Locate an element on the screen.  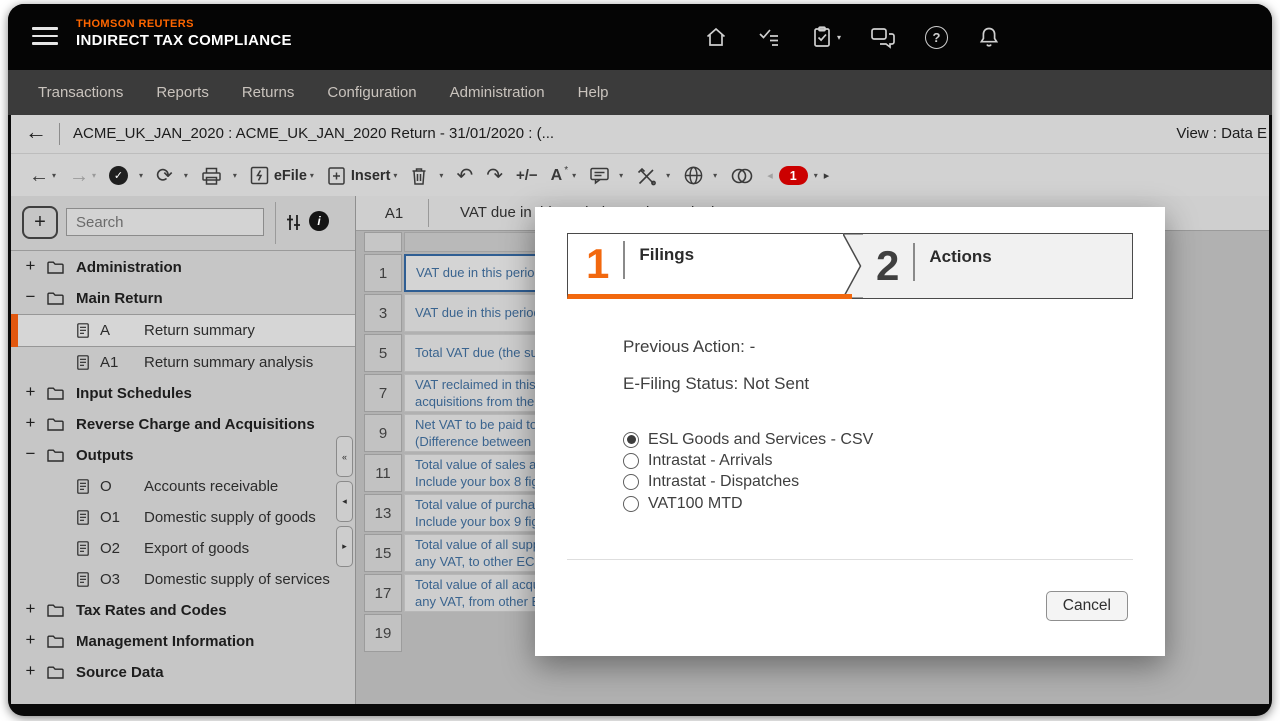
search-input is located at coordinates (165, 222).